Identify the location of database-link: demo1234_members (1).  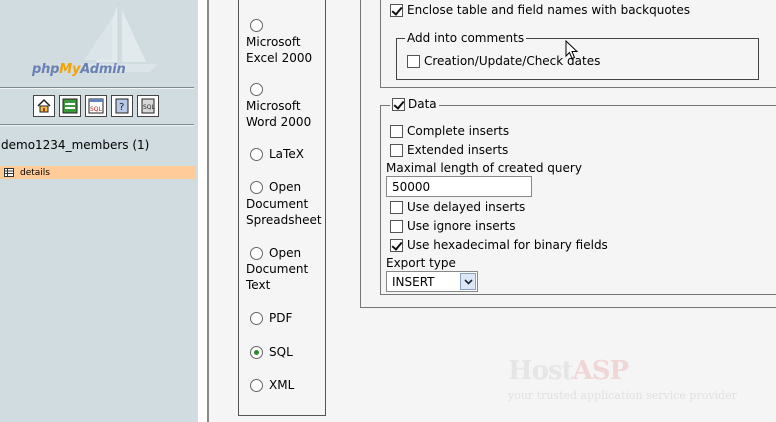
(75, 145).